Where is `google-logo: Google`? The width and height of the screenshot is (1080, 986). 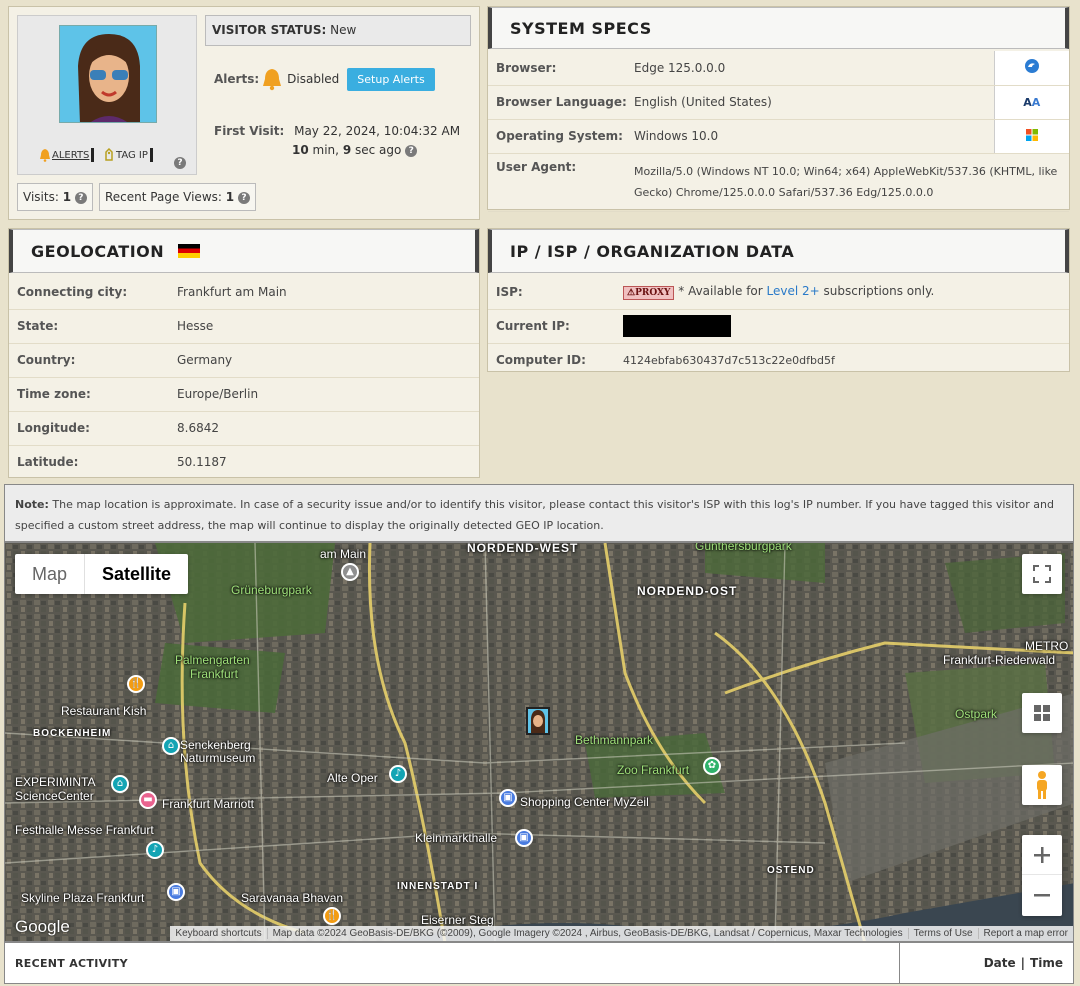 google-logo: Google is located at coordinates (42, 926).